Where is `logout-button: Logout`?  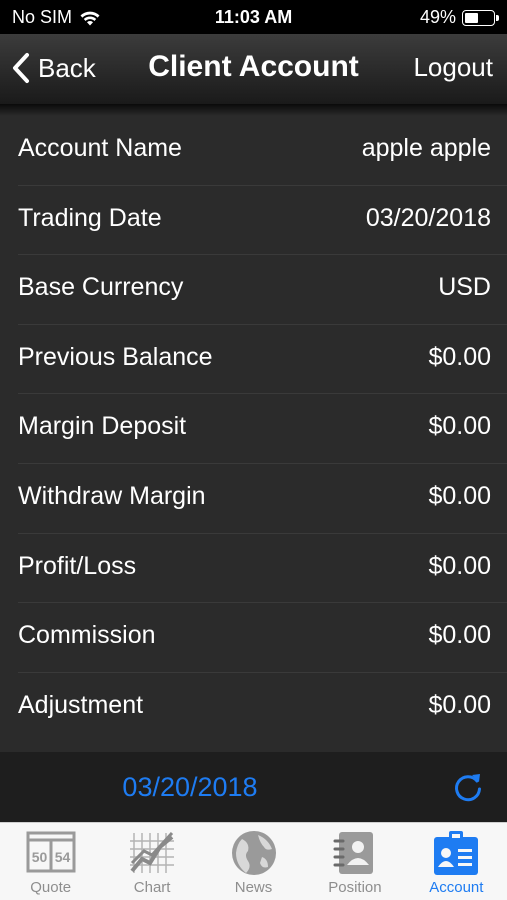
logout-button: Logout is located at coordinates (453, 67).